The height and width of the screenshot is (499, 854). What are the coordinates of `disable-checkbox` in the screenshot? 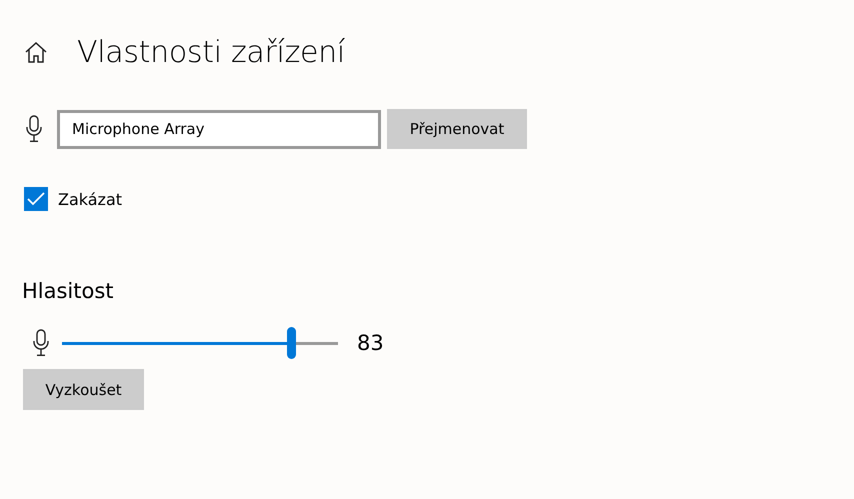 It's located at (36, 199).